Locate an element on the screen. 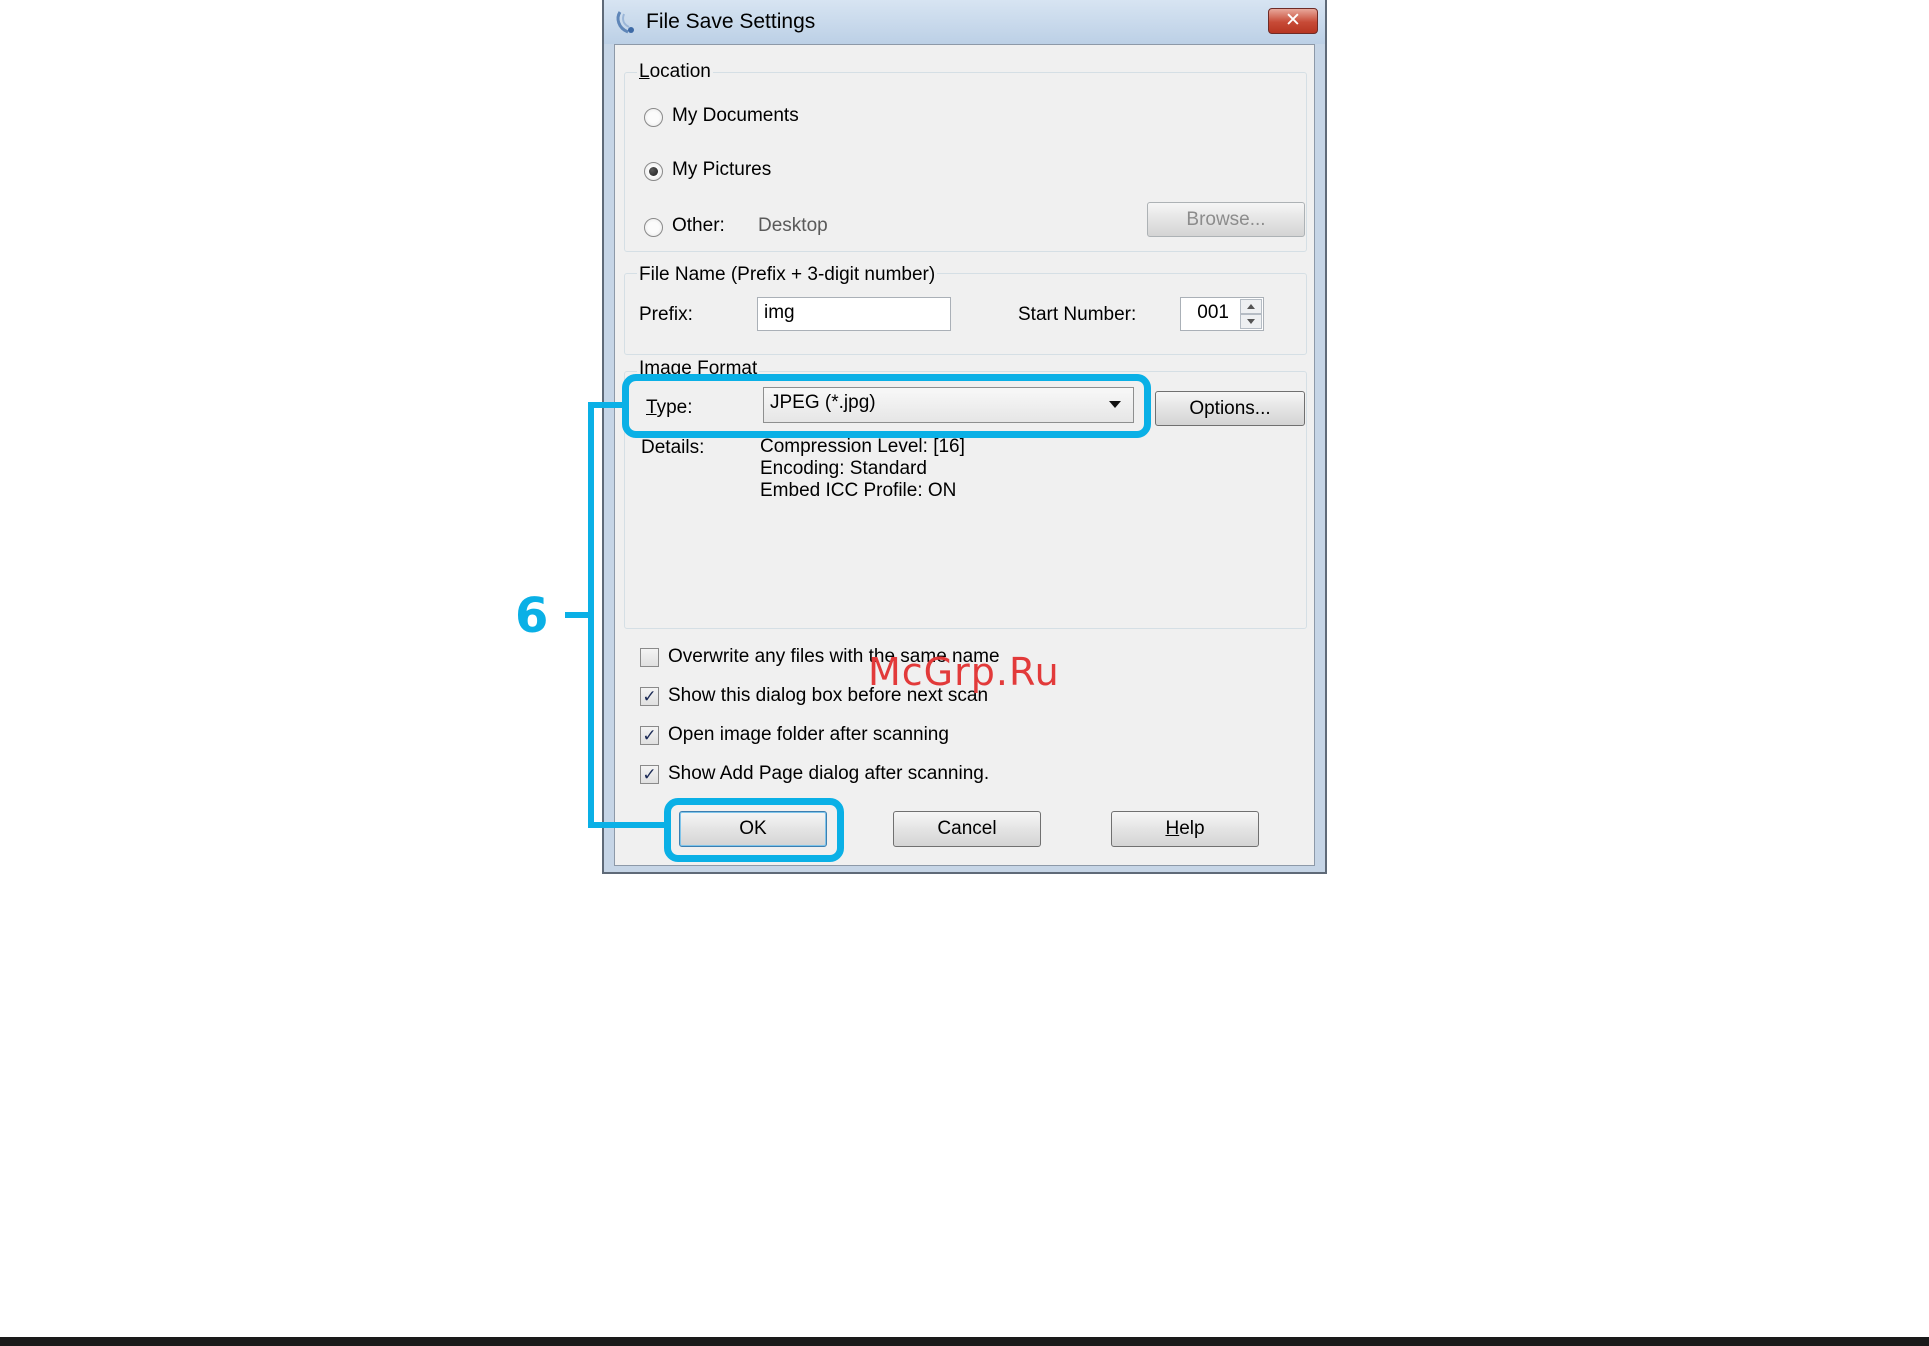  scanner-app-icon is located at coordinates (627, 22).